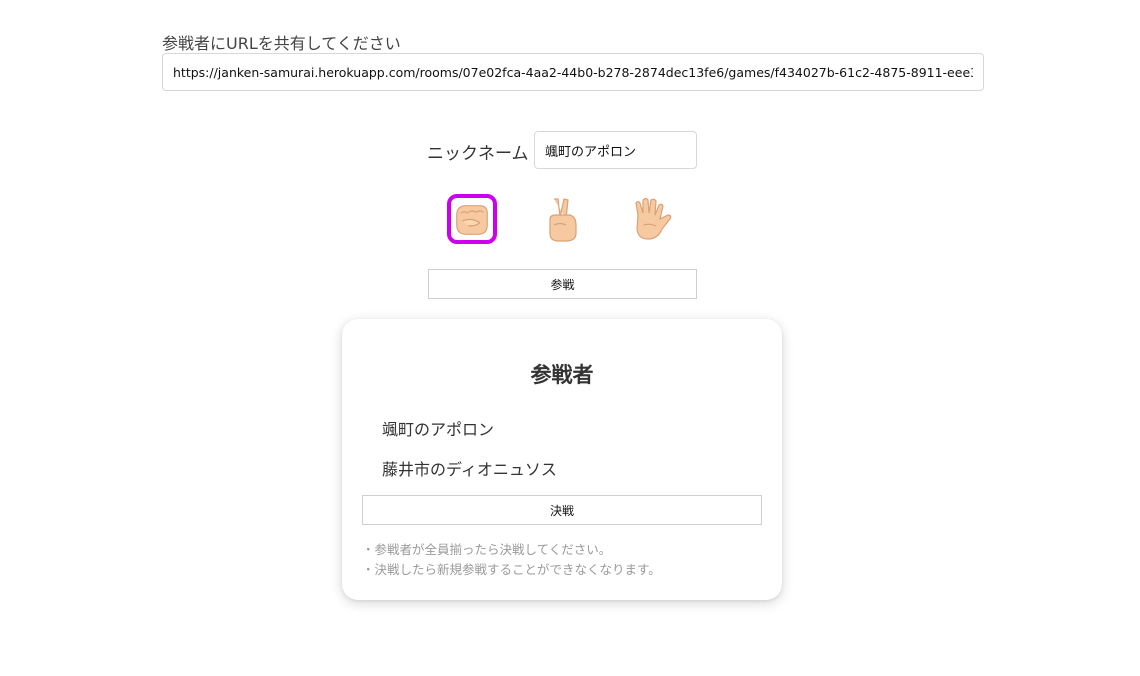 The height and width of the screenshot is (676, 1140). I want to click on paper-hand-icon, so click(653, 218).